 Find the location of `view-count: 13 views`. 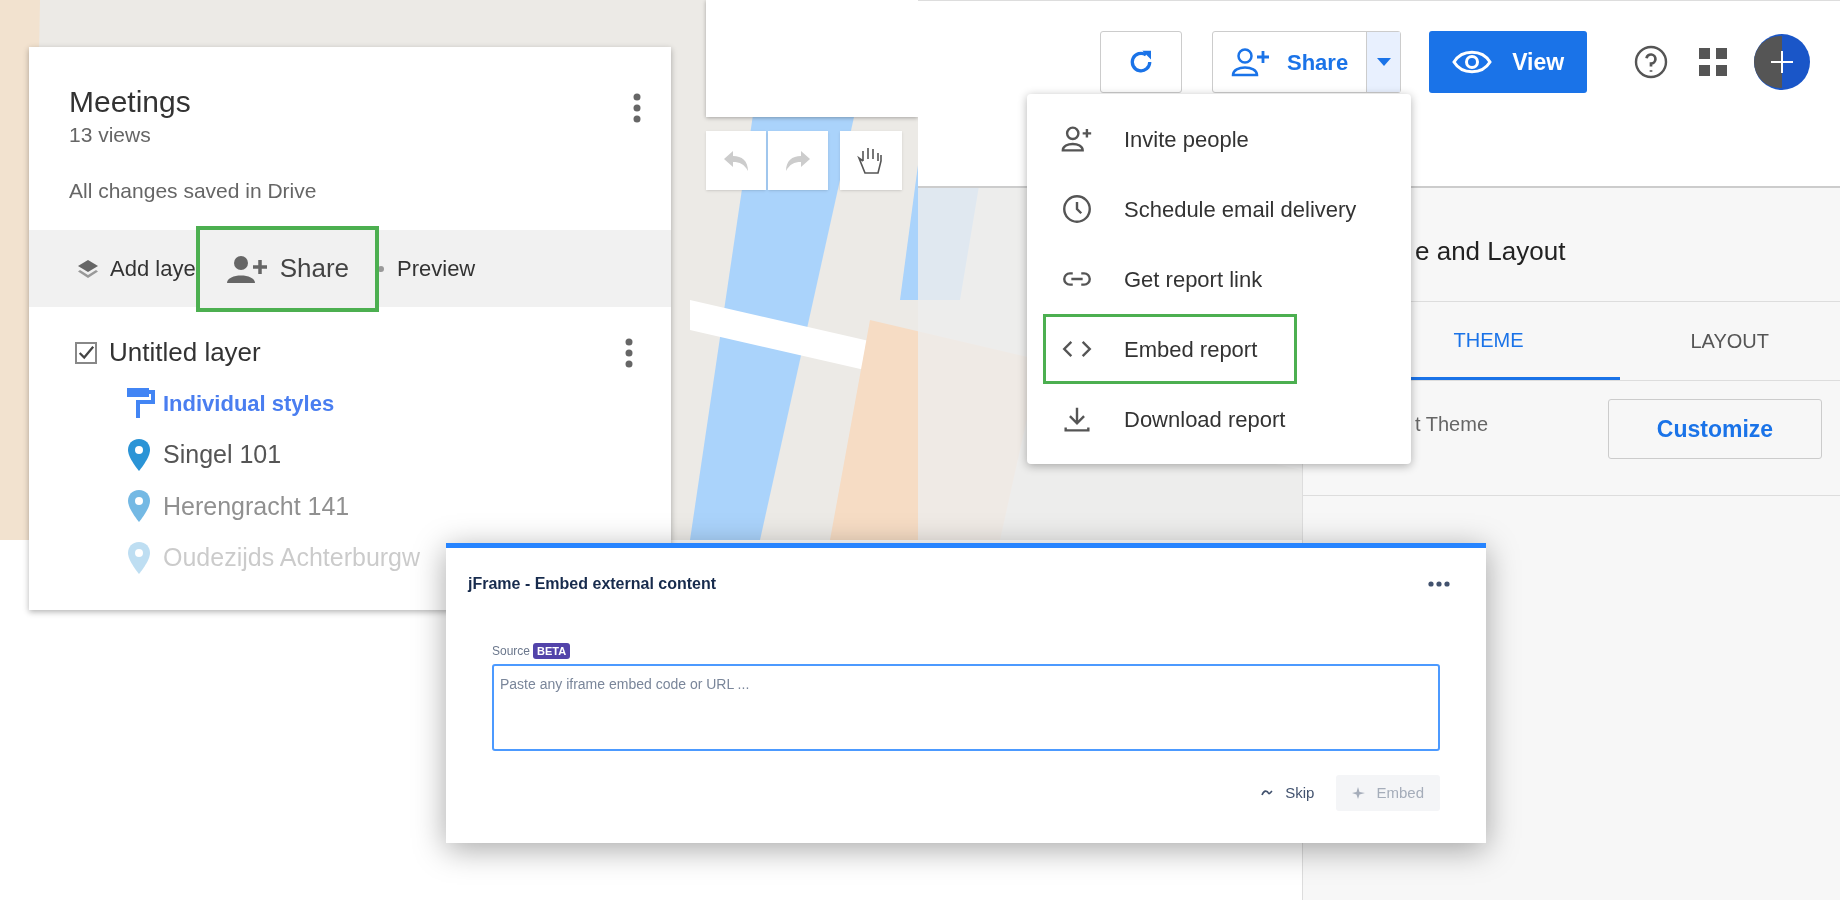

view-count: 13 views is located at coordinates (110, 135).